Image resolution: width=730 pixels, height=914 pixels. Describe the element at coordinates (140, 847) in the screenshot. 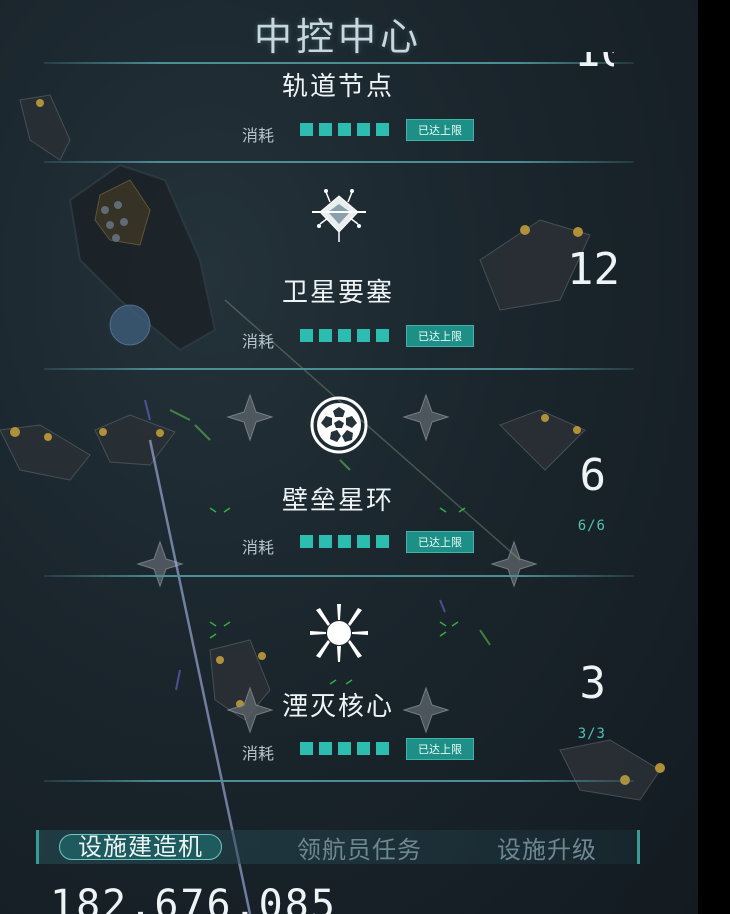

I see `tab-facility-builder: 设施建造机` at that location.